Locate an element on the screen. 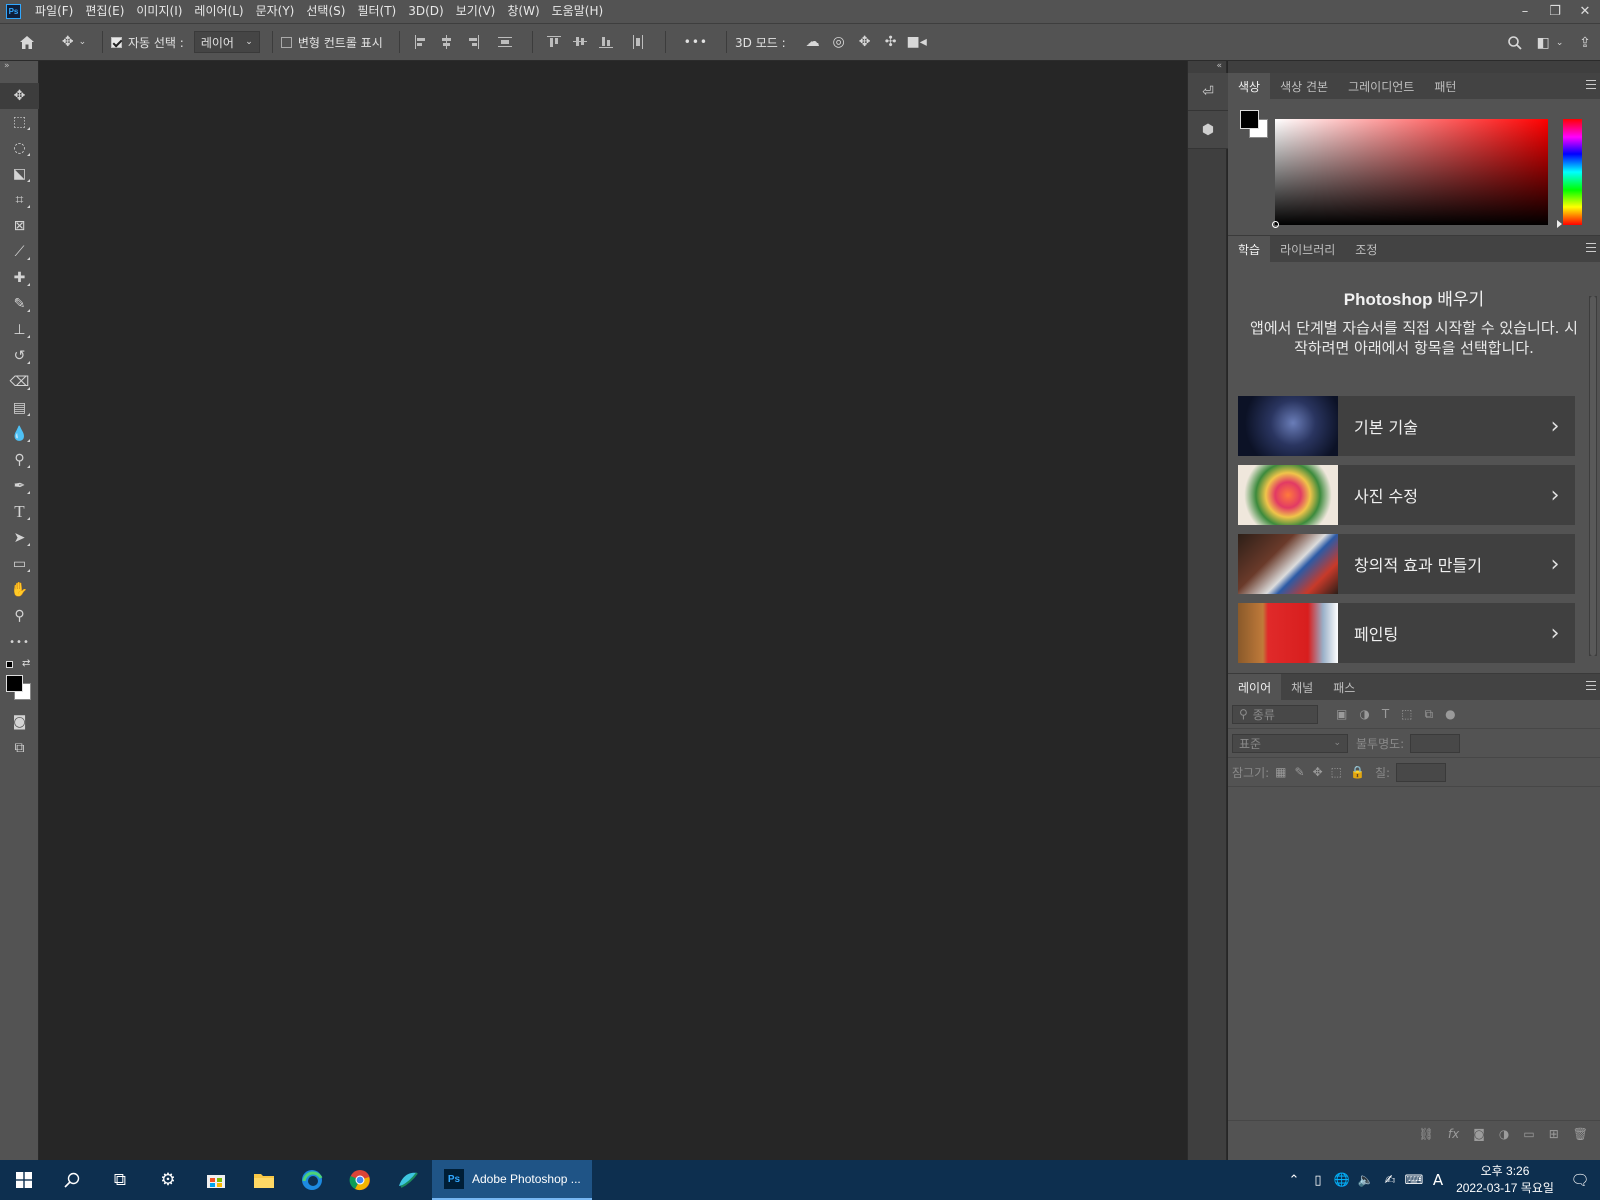 The height and width of the screenshot is (1200, 1600). collapse-tools-icon: » is located at coordinates (19, 67).